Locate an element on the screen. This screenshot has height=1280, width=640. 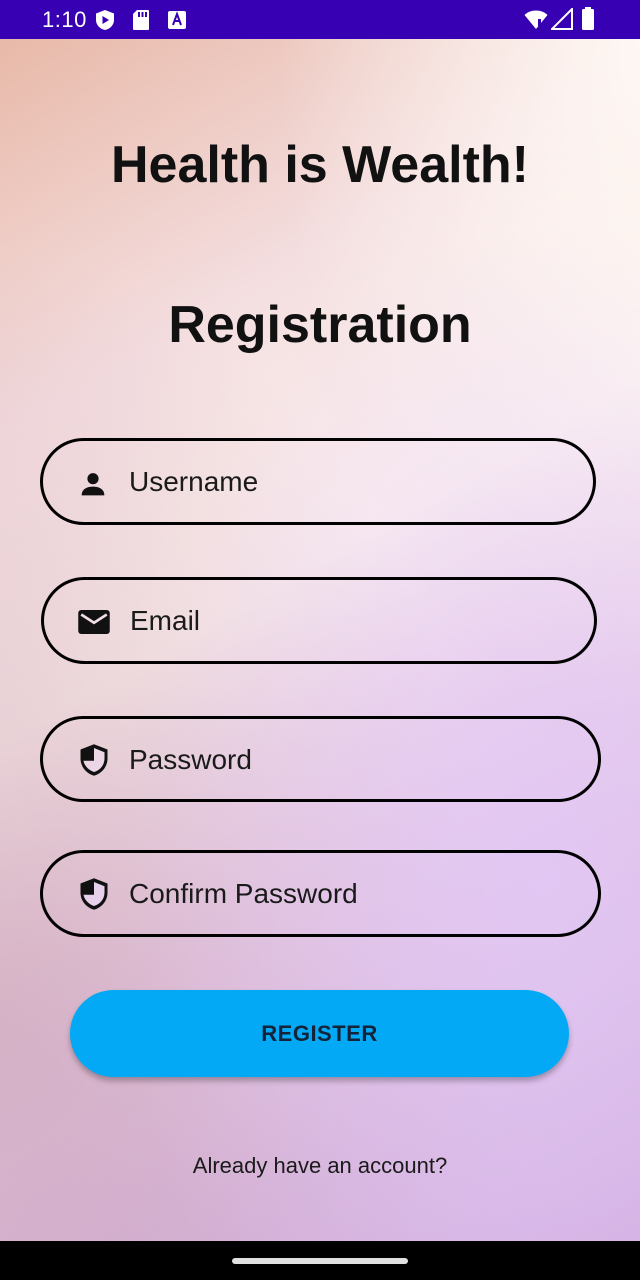
page-title: Registration is located at coordinates (320, 325).